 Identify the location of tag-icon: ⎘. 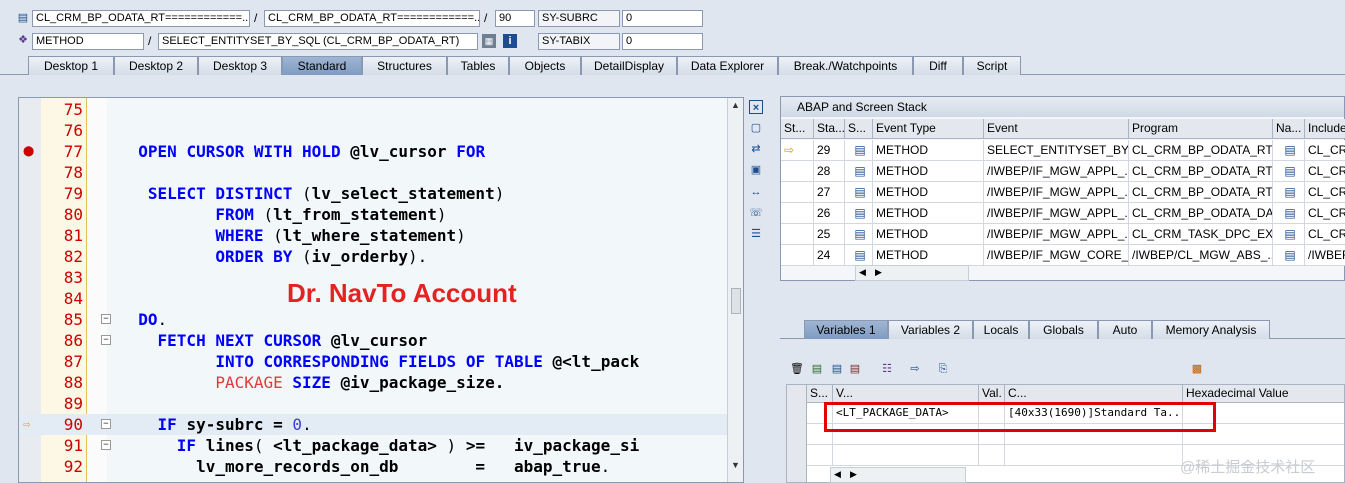
(943, 369).